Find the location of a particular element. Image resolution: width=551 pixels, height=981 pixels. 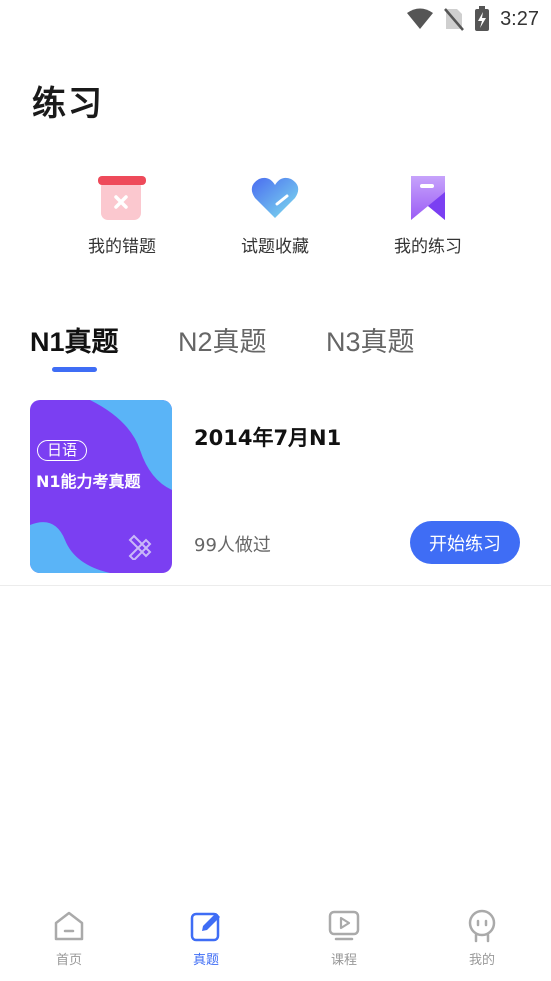

quick-actions: 我的错题 试题收藏 我的练习 is located at coordinates (275, 217).